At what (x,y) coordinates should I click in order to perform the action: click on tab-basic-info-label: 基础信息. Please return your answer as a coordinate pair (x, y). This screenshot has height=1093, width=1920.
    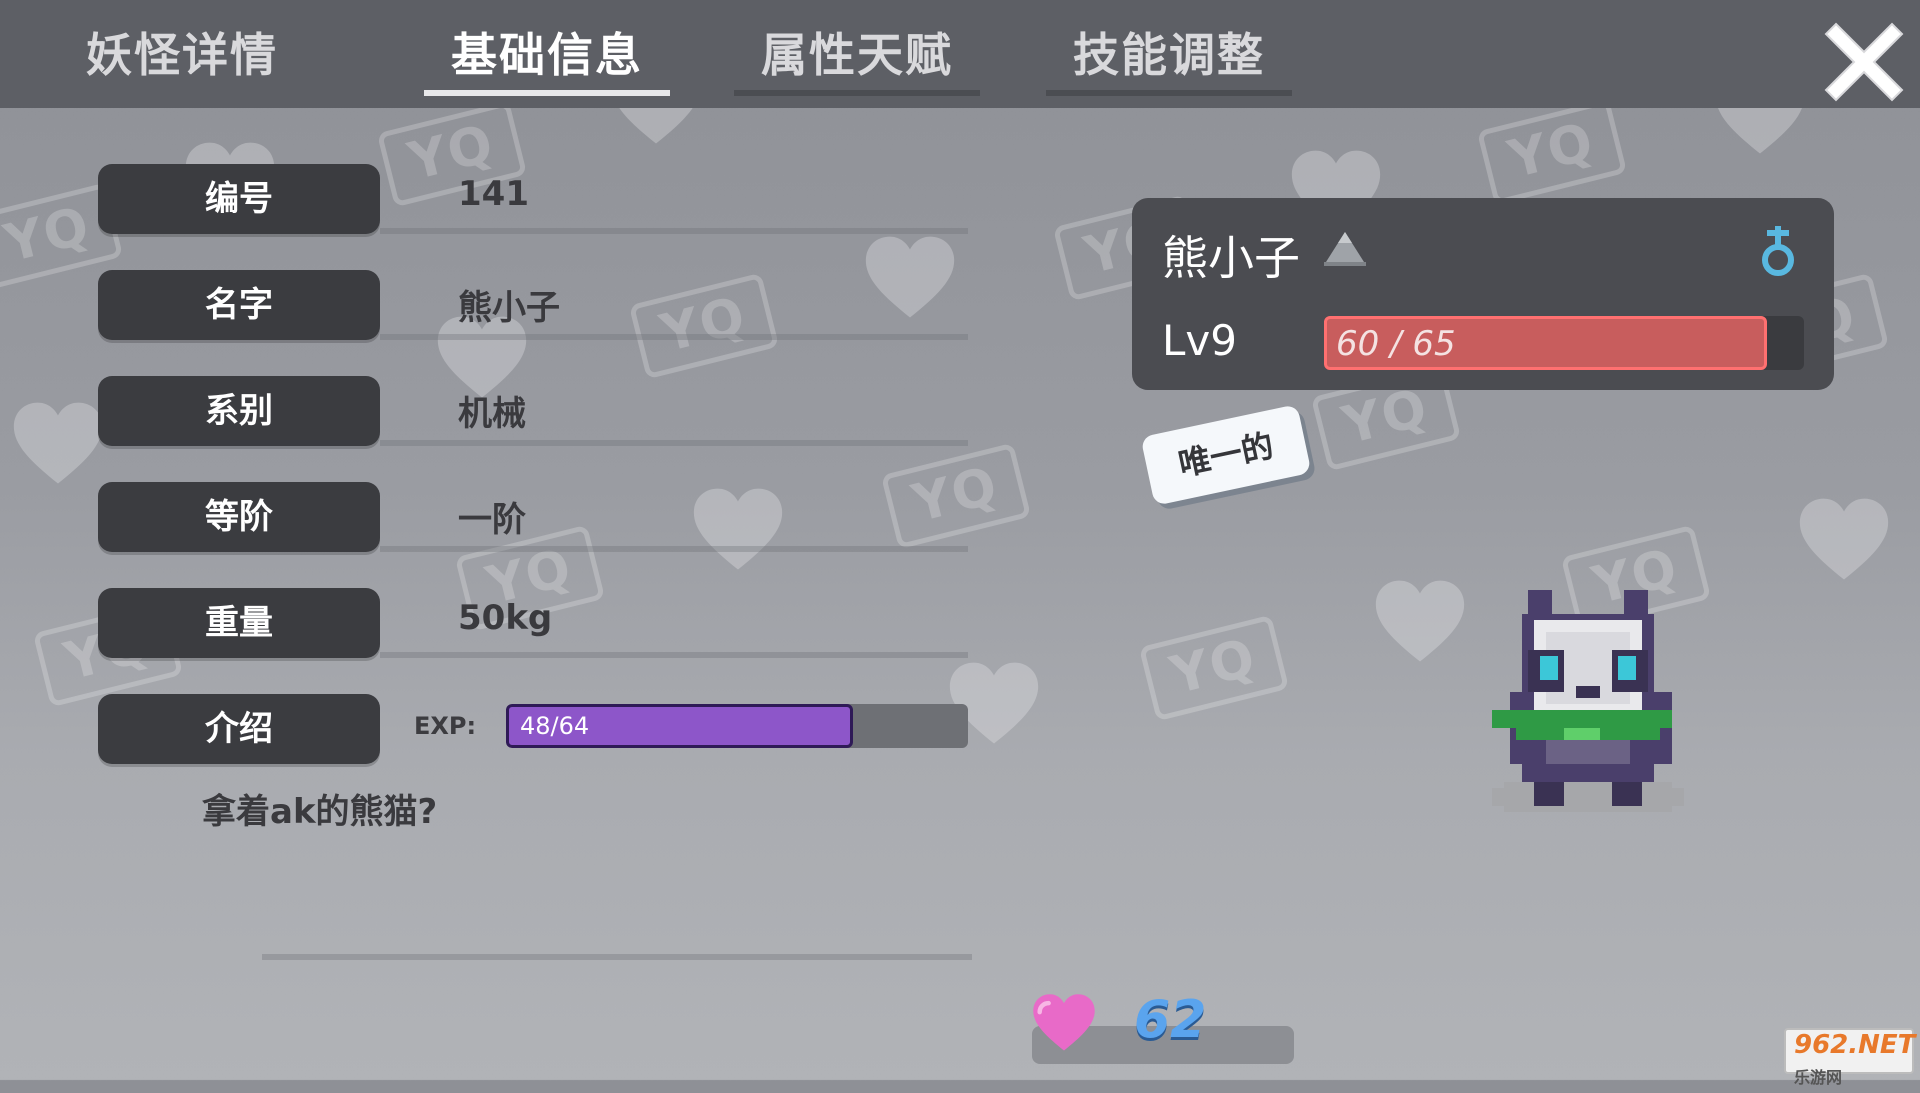
    Looking at the image, I should click on (547, 55).